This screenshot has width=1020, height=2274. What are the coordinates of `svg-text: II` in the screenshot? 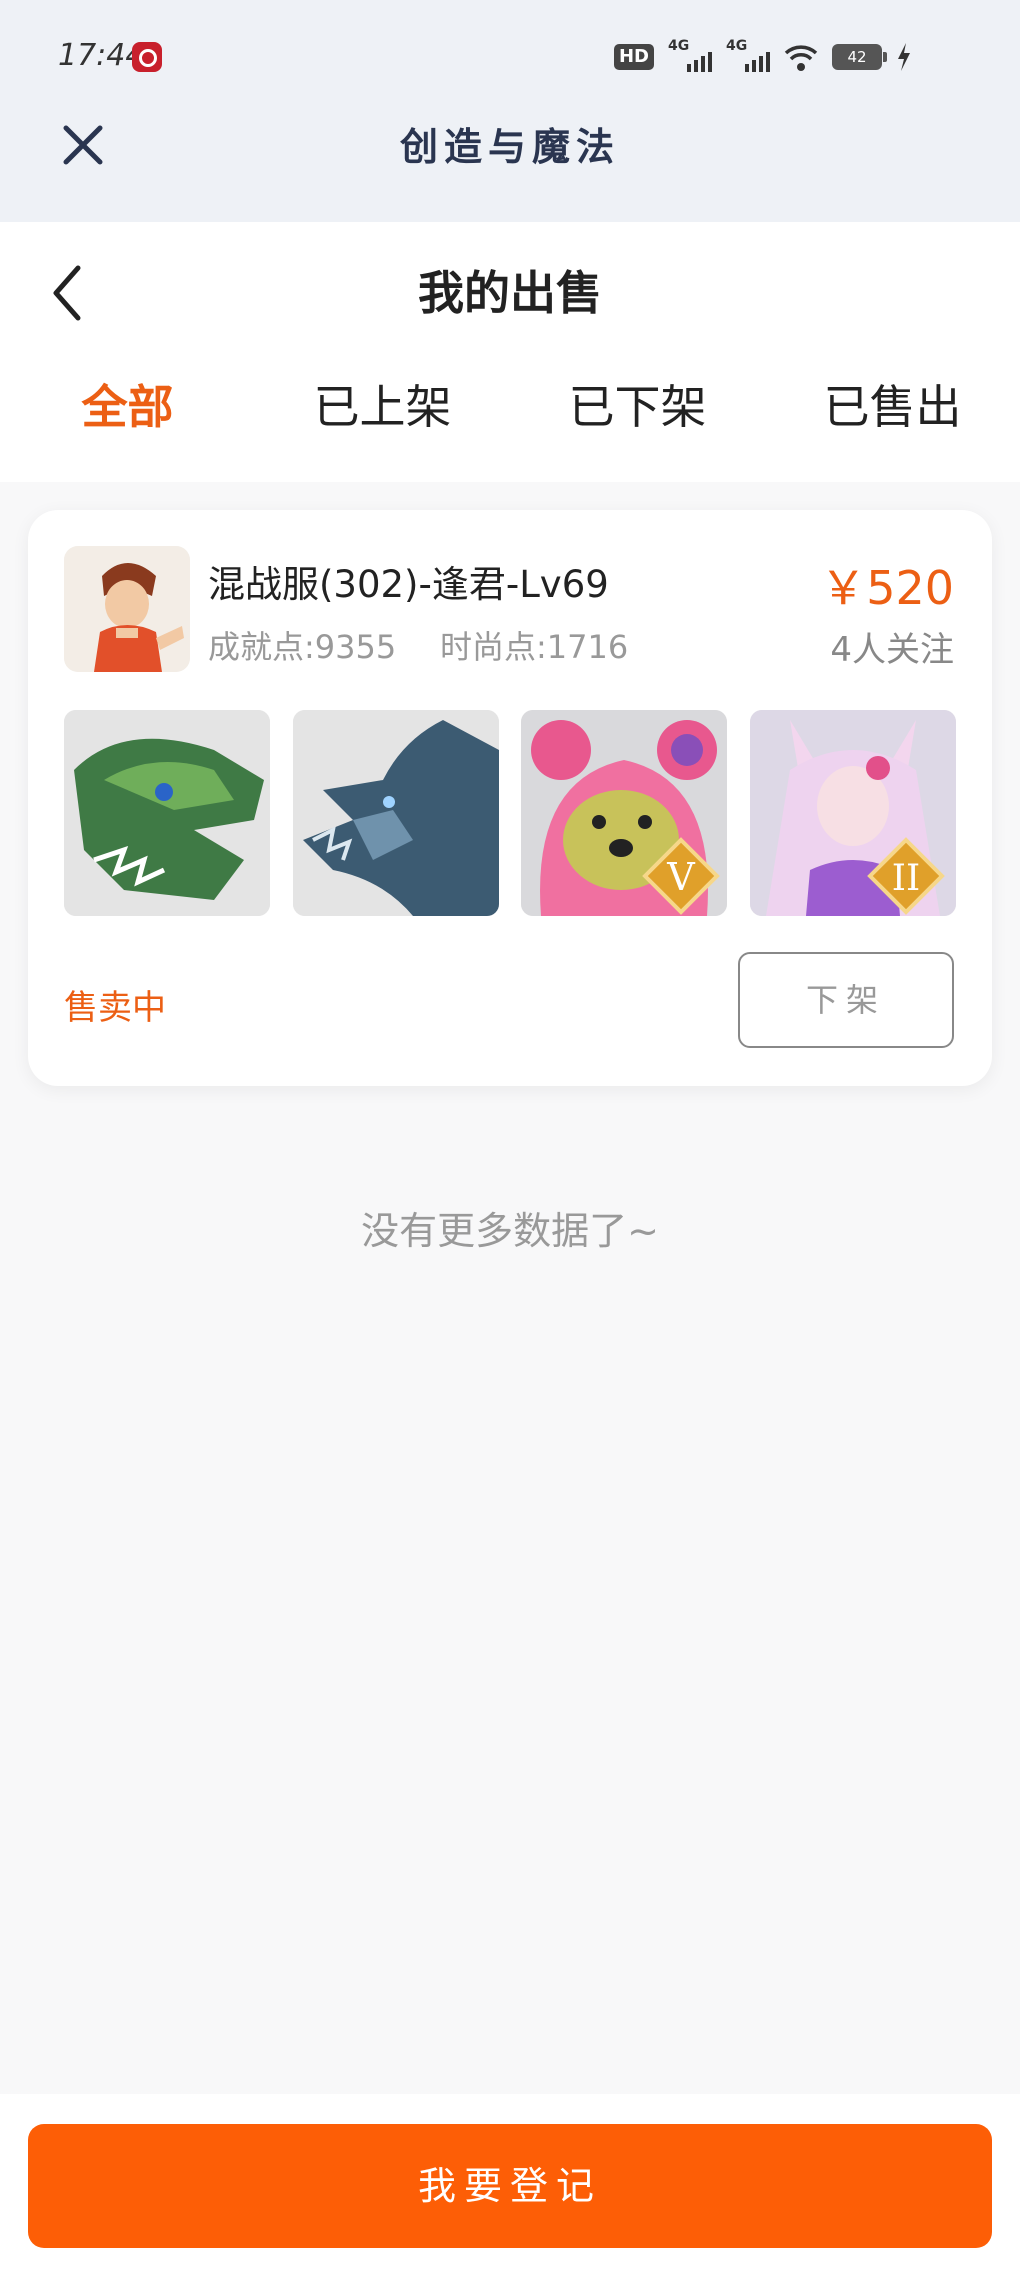 It's located at (906, 878).